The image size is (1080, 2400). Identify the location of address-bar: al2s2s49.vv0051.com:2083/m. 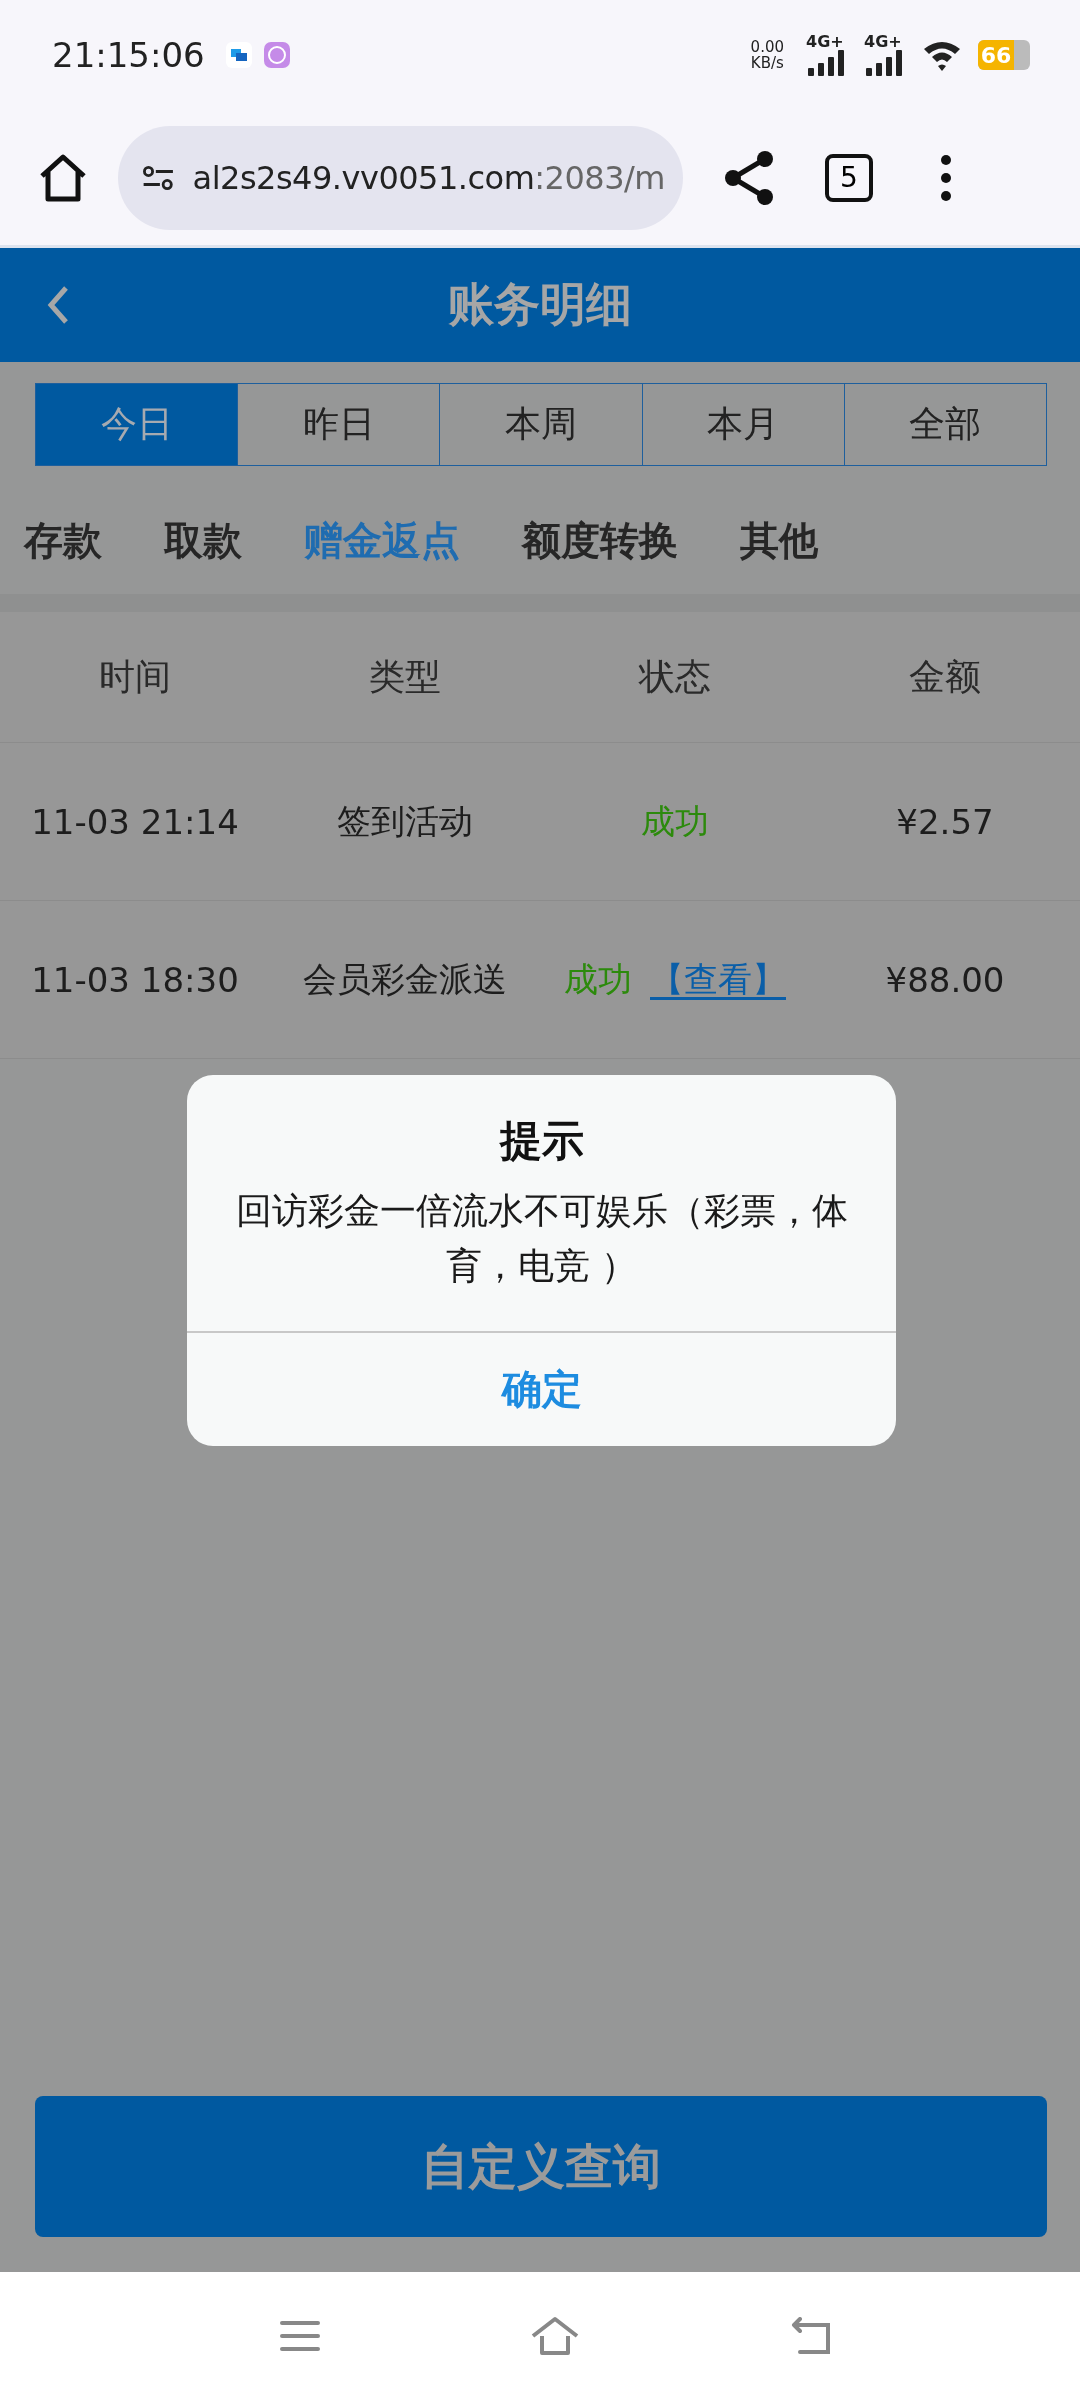
(400, 177).